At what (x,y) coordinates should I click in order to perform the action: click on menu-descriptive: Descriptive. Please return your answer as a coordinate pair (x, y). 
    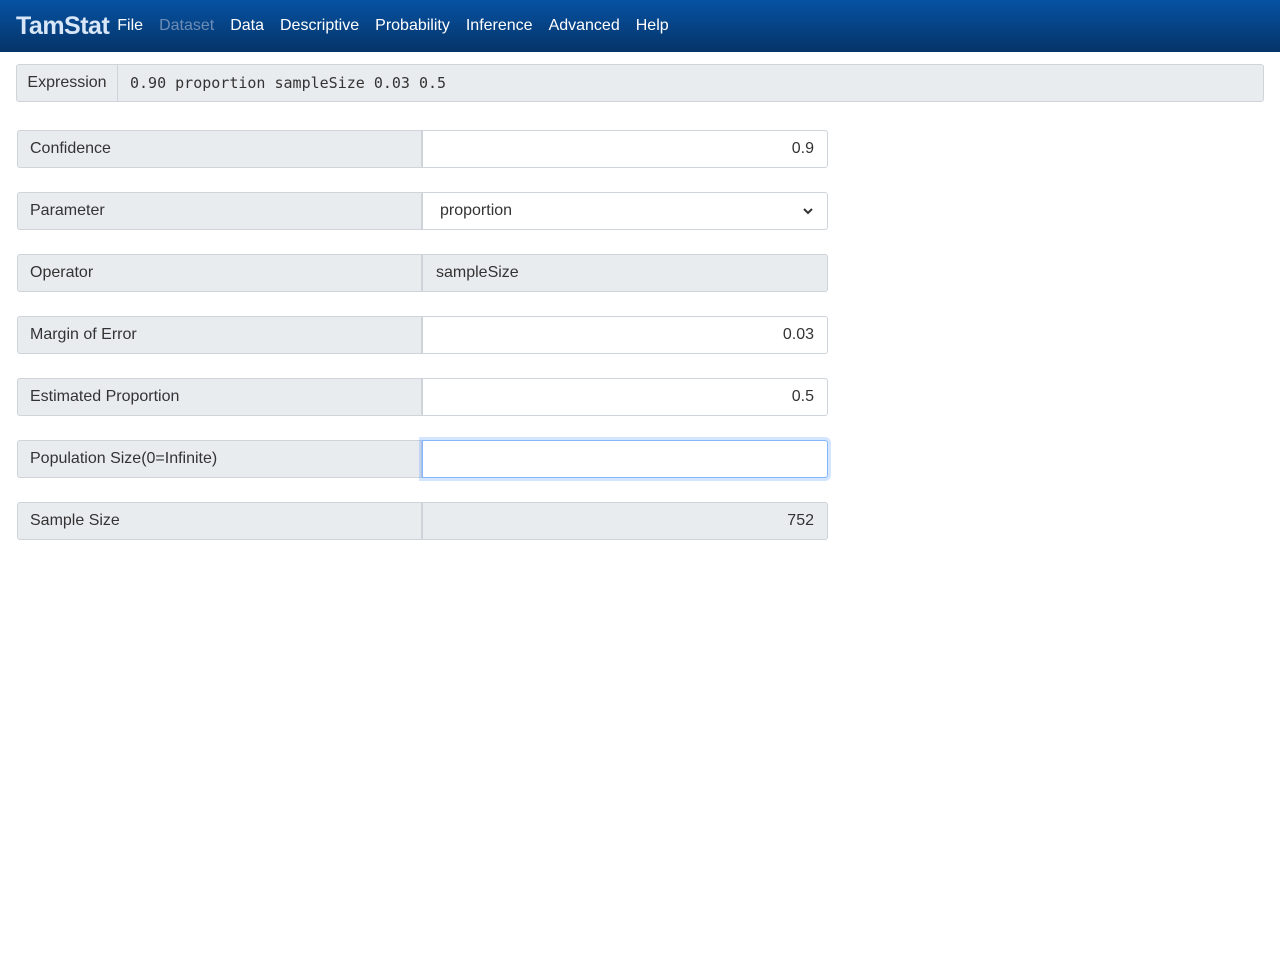
    Looking at the image, I should click on (319, 26).